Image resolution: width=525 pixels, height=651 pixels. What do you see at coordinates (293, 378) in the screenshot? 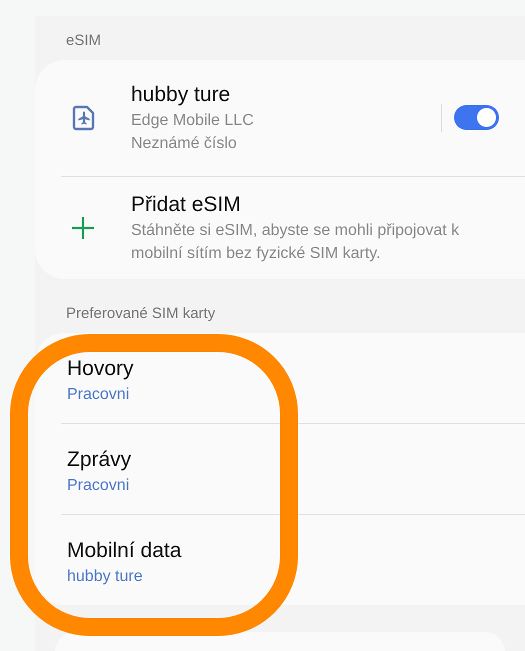
I see `preference-row: Hovory Pracovni` at bounding box center [293, 378].